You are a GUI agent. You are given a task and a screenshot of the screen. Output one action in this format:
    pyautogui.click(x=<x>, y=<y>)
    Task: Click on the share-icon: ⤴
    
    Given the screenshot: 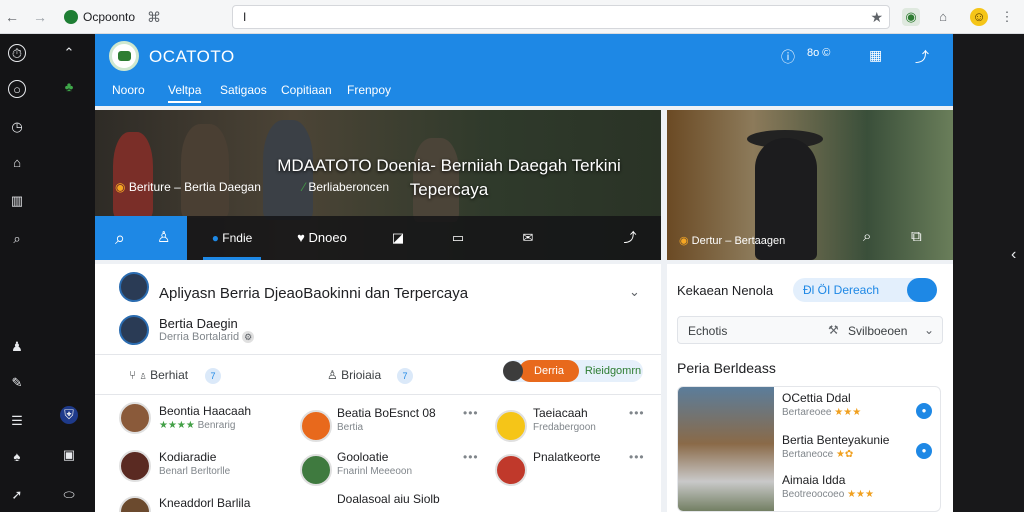 What is the action you would take?
    pyautogui.click(x=922, y=57)
    